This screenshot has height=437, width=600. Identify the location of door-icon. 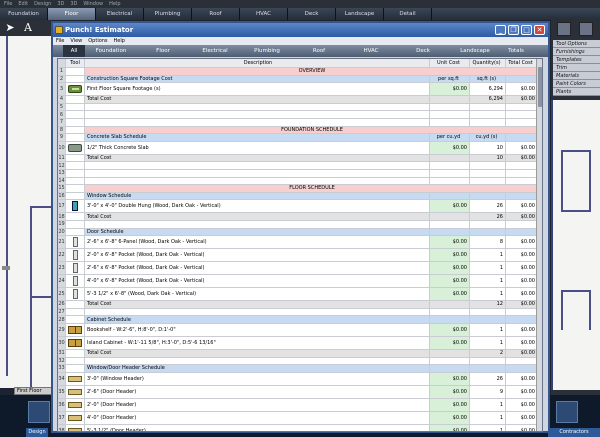
(75, 268).